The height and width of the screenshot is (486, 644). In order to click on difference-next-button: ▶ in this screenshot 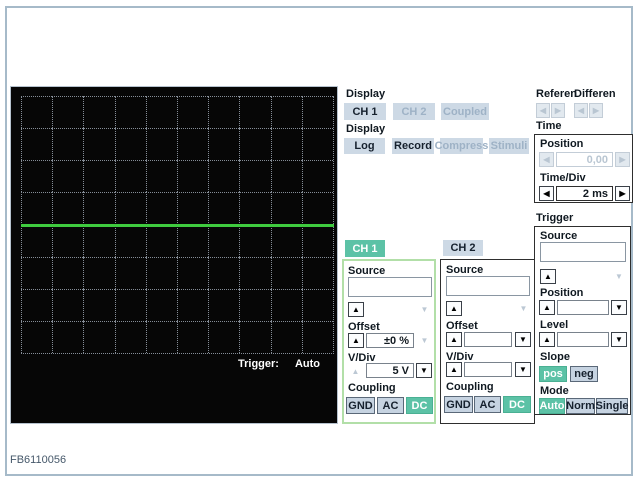, I will do `click(596, 110)`.